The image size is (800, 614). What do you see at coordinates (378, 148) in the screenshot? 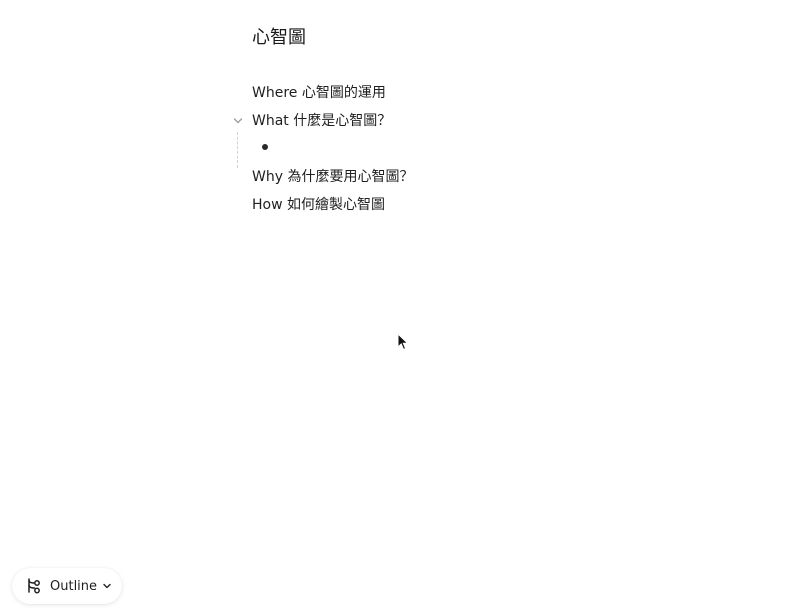
I see `empty-child-node` at bounding box center [378, 148].